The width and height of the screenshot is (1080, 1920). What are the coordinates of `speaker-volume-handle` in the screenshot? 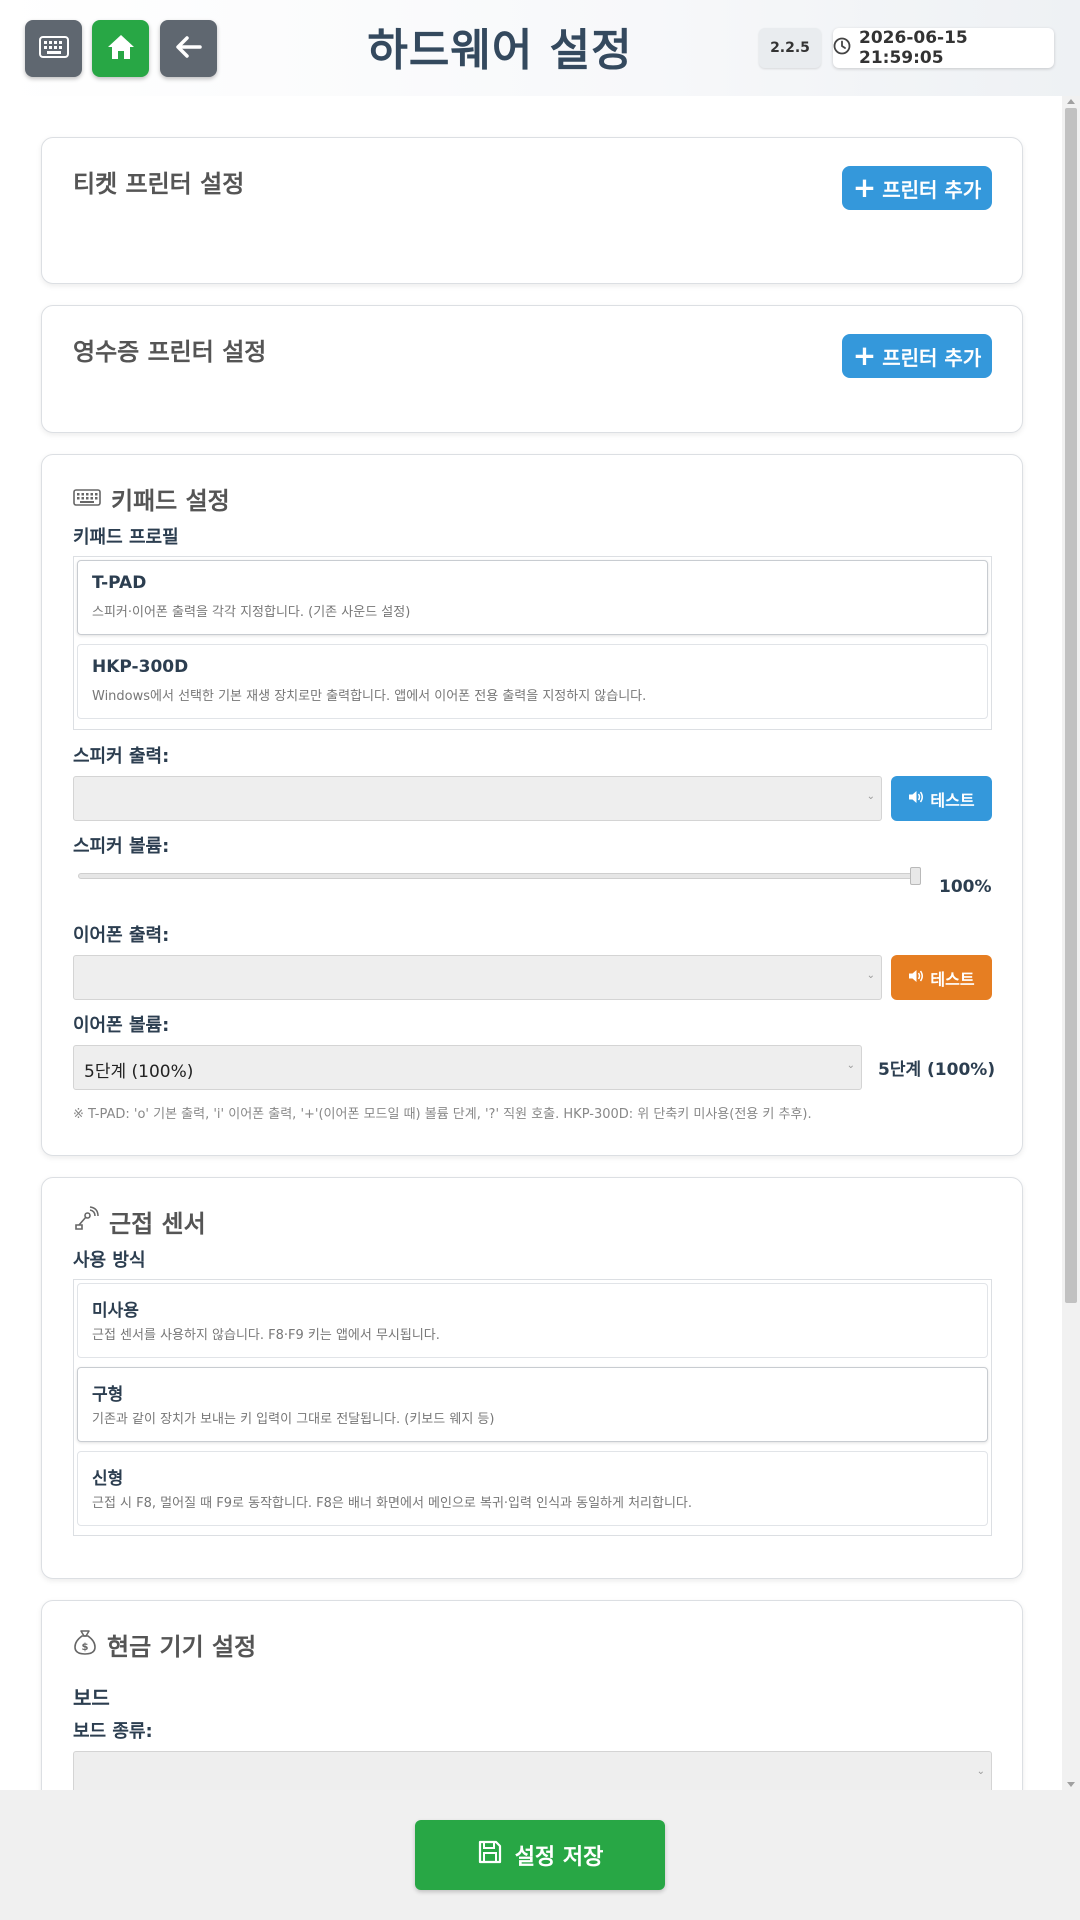 It's located at (915, 876).